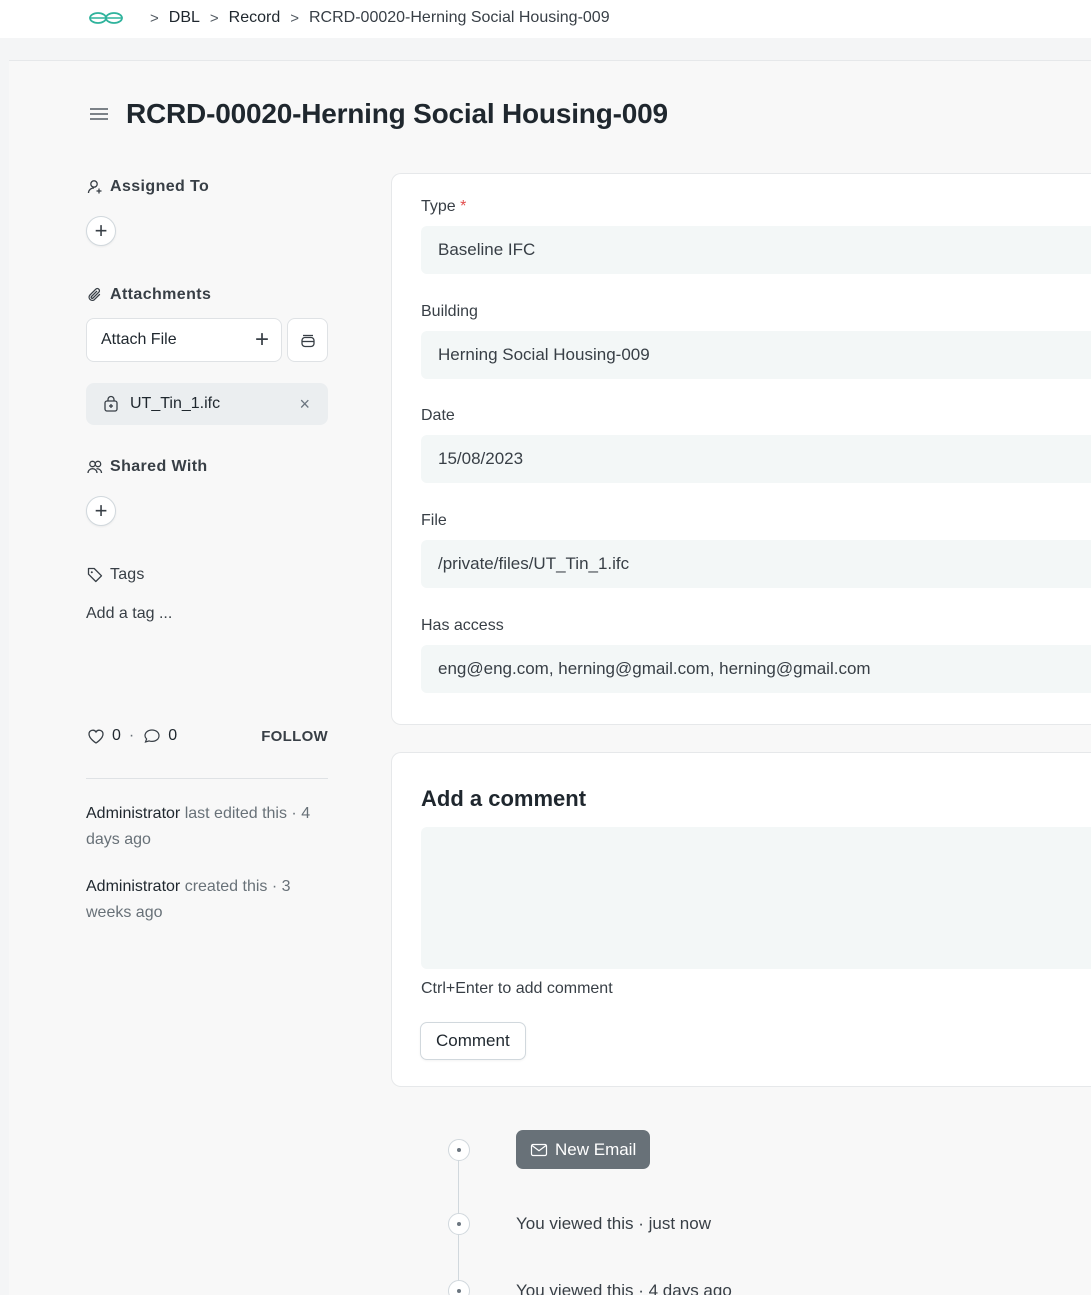 Image resolution: width=1091 pixels, height=1295 pixels. Describe the element at coordinates (96, 736) in the screenshot. I see `heart-icon` at that location.